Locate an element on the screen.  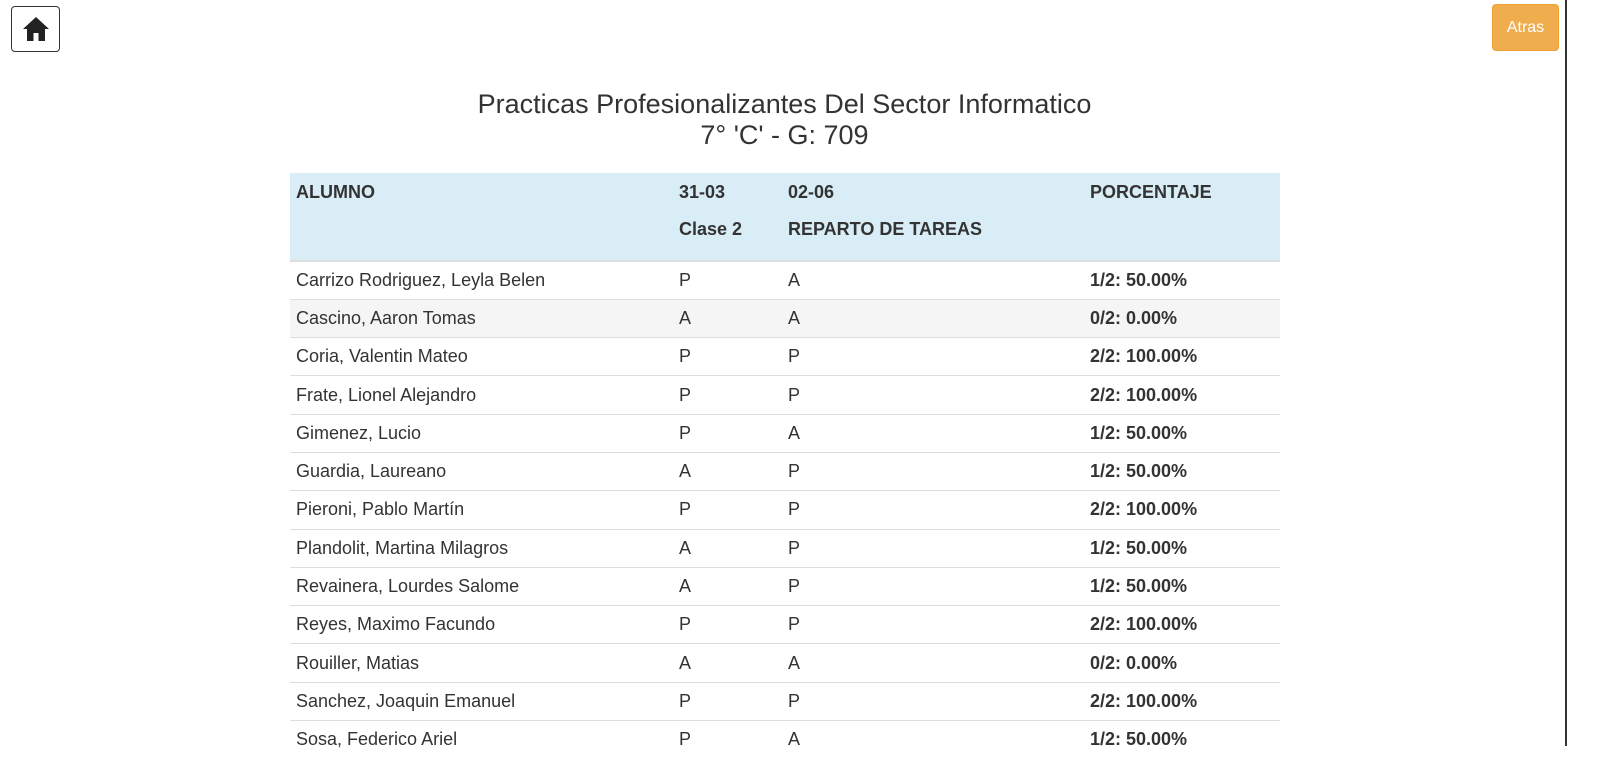
column-header-line2: REPARTO DE TAREAS is located at coordinates (885, 229).